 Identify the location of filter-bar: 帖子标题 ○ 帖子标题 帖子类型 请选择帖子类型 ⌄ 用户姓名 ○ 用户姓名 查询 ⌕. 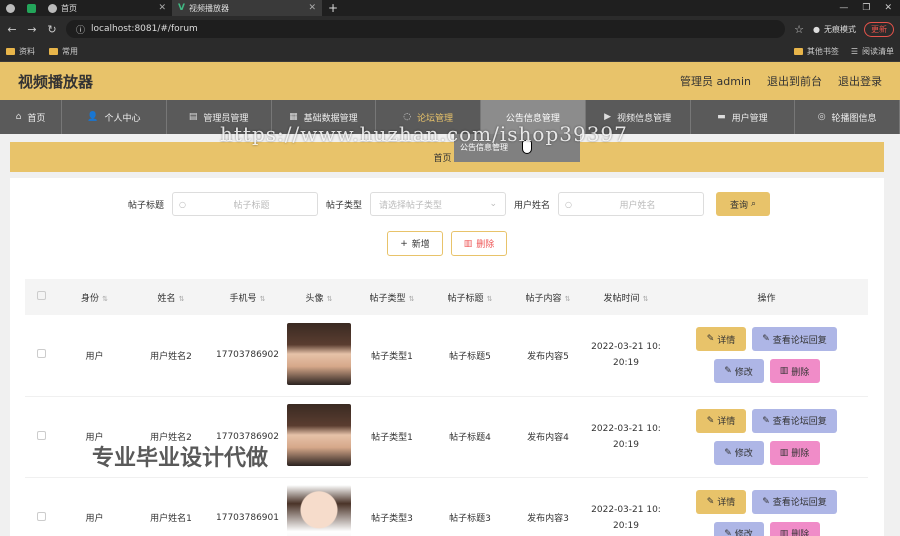
(447, 197).